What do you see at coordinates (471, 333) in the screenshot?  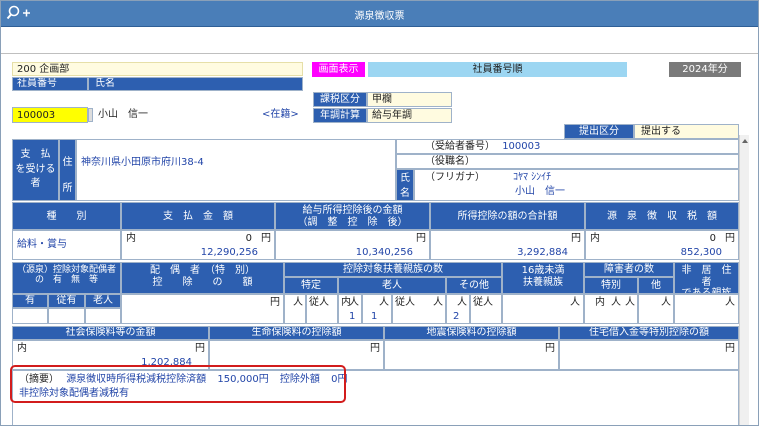 I see `earthquake-insurance-header: 地震保険料の控除額` at bounding box center [471, 333].